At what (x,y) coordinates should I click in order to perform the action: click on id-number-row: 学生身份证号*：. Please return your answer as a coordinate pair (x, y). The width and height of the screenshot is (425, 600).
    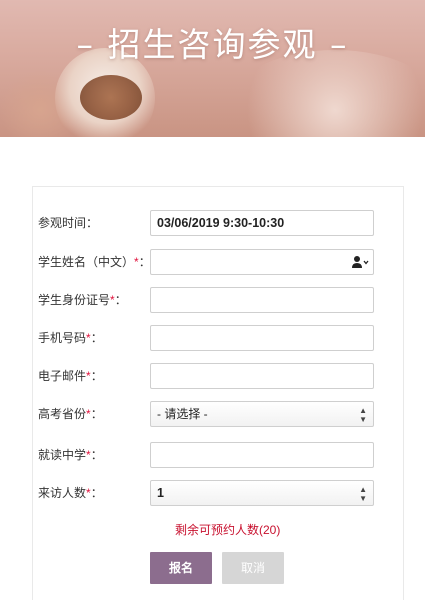
    Looking at the image, I should click on (208, 300).